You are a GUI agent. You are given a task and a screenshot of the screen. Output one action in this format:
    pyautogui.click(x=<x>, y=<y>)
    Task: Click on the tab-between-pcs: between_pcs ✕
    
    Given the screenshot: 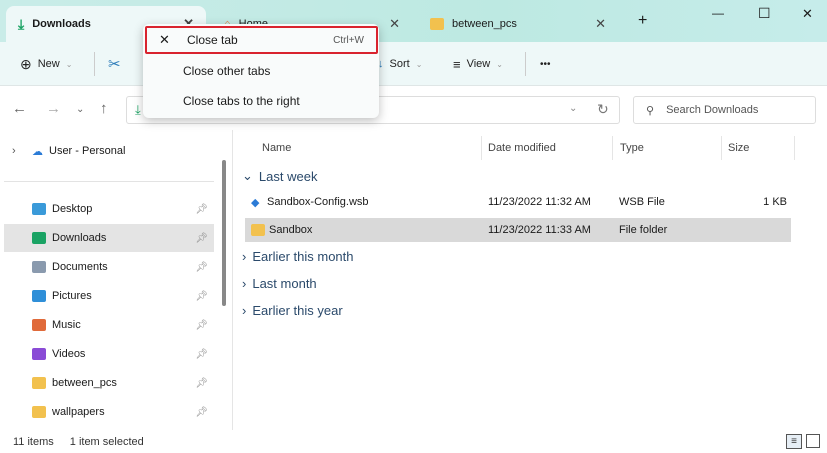 What is the action you would take?
    pyautogui.click(x=518, y=24)
    